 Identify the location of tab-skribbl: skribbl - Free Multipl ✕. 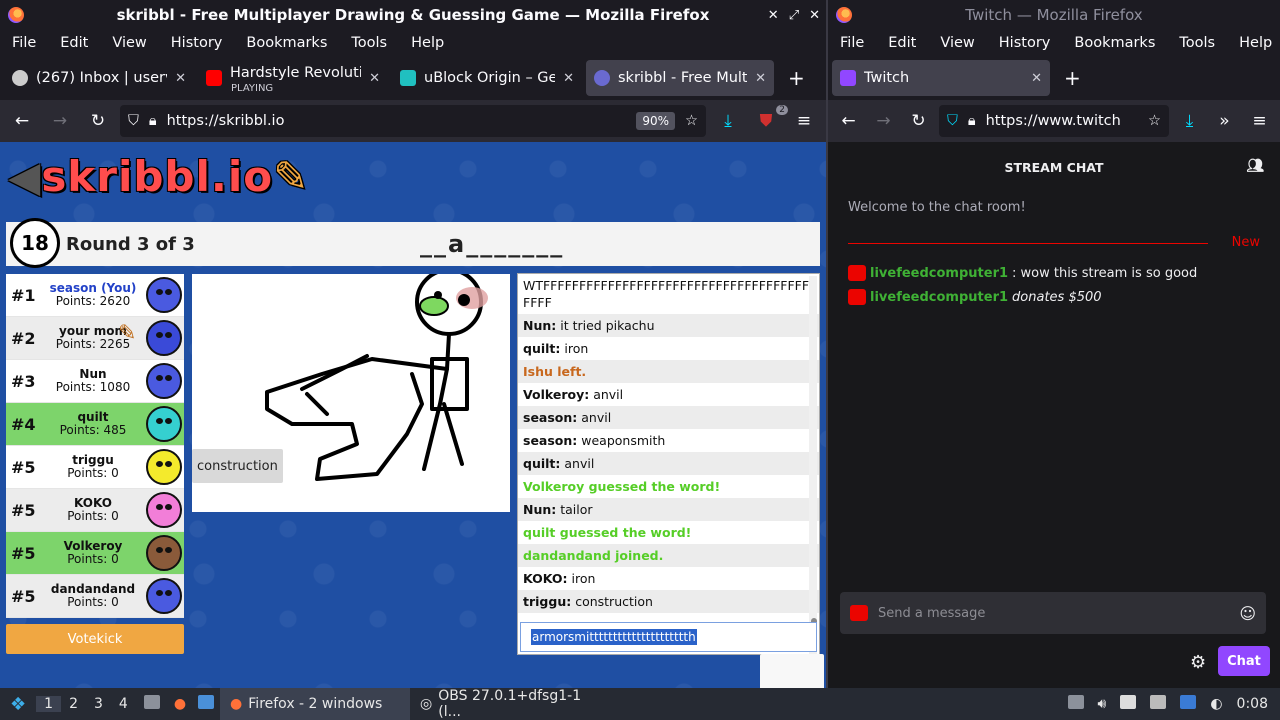
(680, 78).